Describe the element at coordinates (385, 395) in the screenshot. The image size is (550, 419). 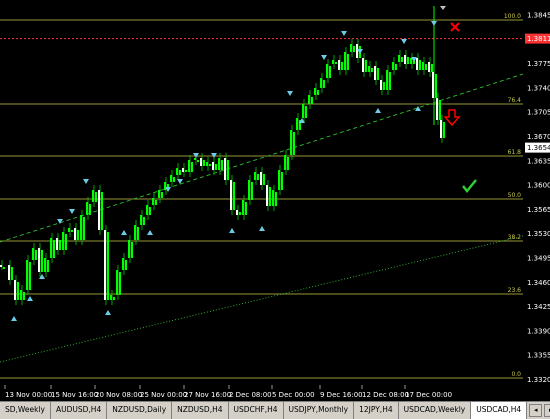
I see `time-axis-label: 12 Dec 08:00` at that location.